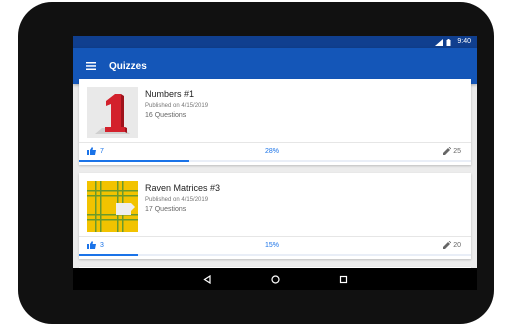 The height and width of the screenshot is (332, 512). I want to click on like-count: 3, so click(102, 245).